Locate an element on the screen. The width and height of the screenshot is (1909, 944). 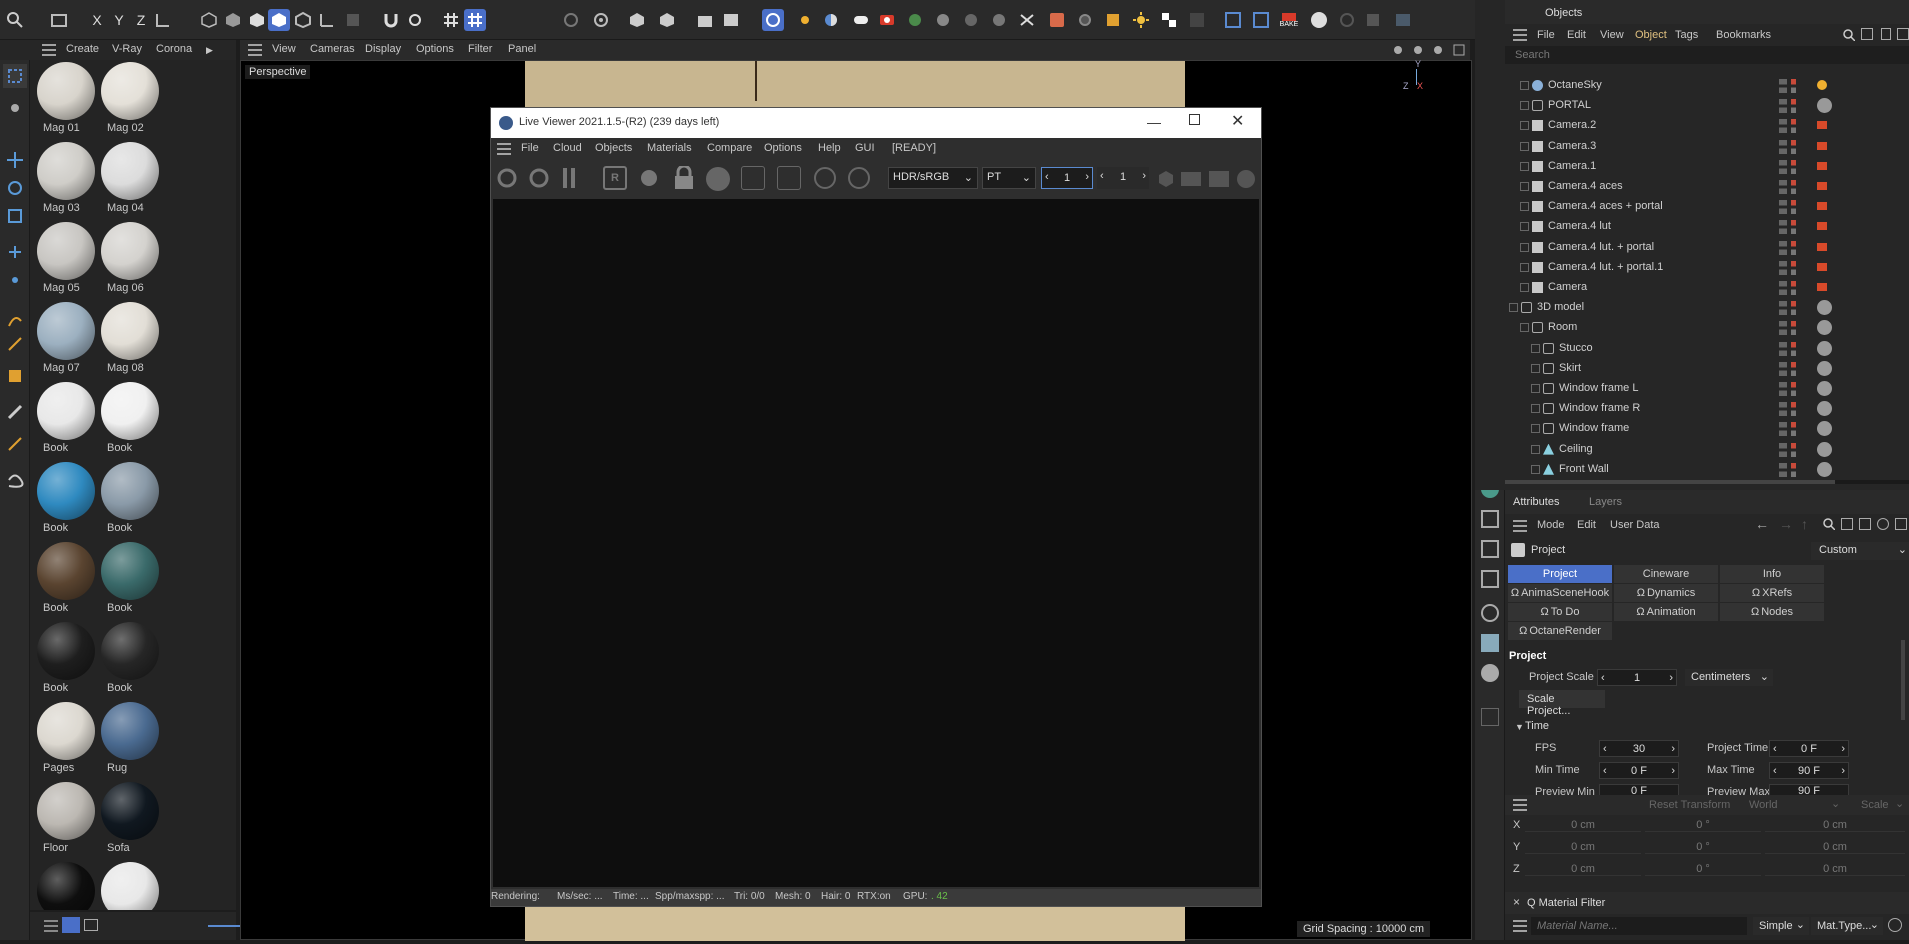
hexagon-icon is located at coordinates (1166, 179).